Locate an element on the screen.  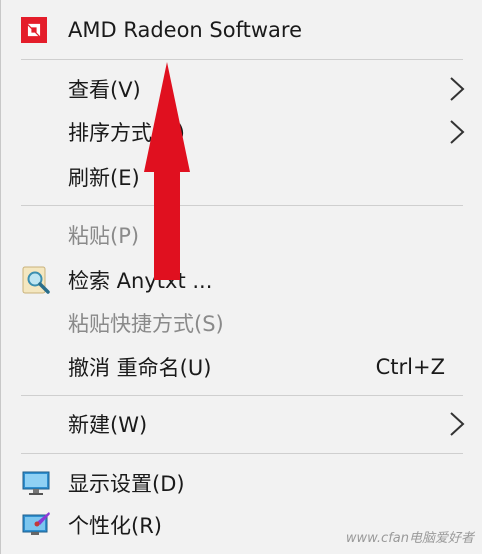
monitor-icon is located at coordinates (36, 483).